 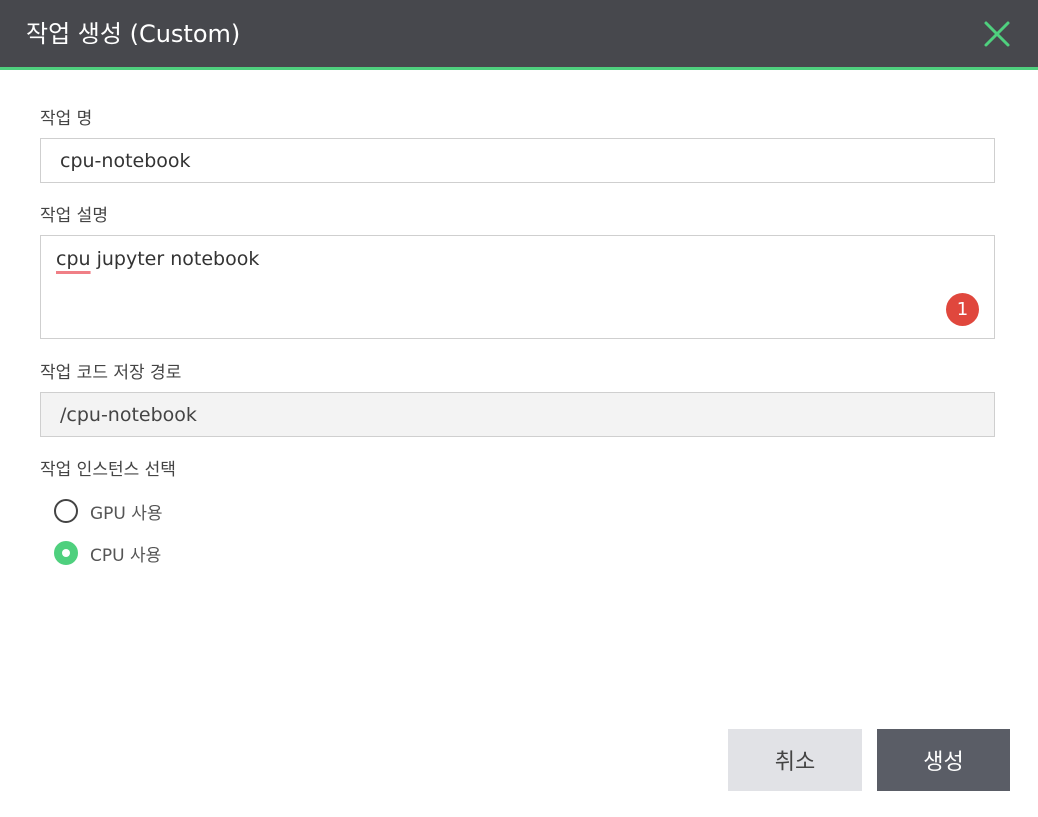 What do you see at coordinates (175, 259) in the screenshot?
I see `description-rest: jupyter notebook` at bounding box center [175, 259].